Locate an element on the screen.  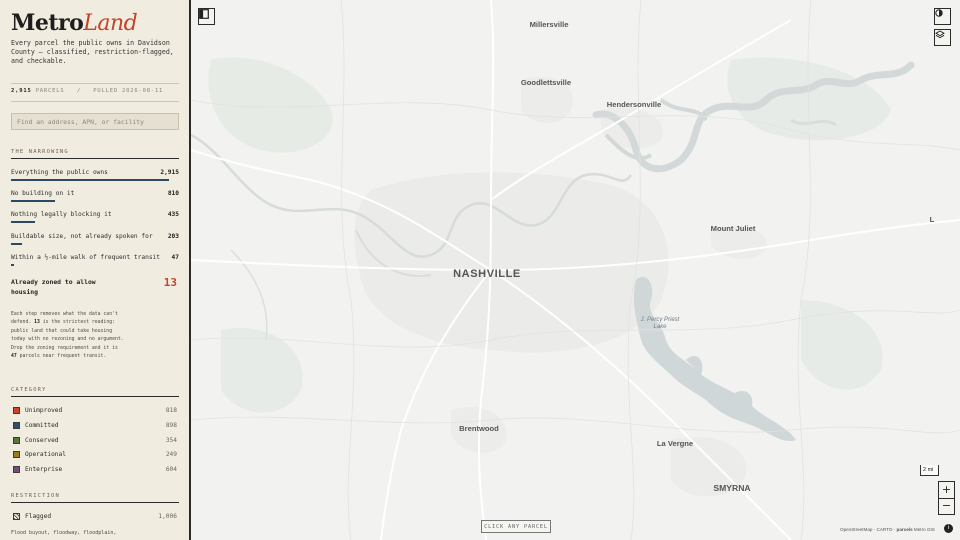
step-label: Nothing legally blocking it is located at coordinates (61, 214).